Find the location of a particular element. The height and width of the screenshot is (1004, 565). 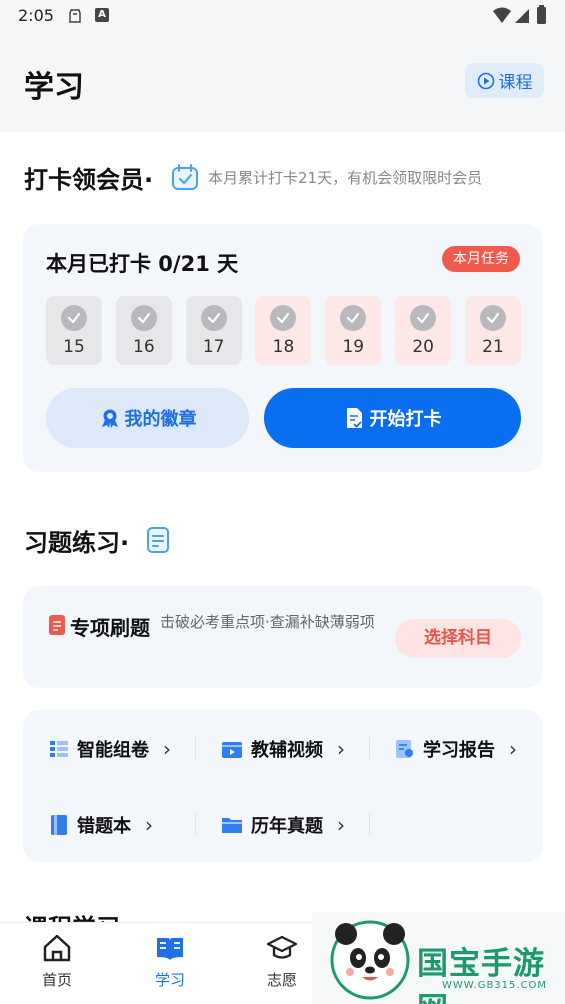

book-icon is located at coordinates (170, 949).